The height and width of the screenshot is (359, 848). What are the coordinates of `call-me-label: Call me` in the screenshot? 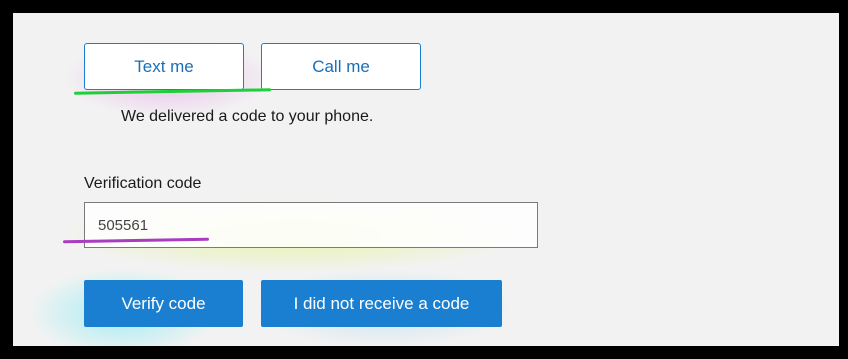 It's located at (341, 66).